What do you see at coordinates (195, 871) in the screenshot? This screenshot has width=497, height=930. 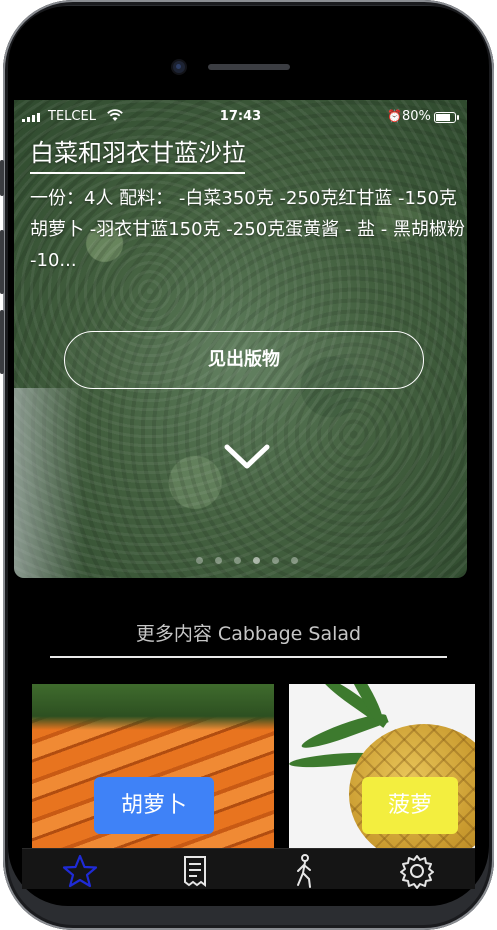 I see `list-icon` at bounding box center [195, 871].